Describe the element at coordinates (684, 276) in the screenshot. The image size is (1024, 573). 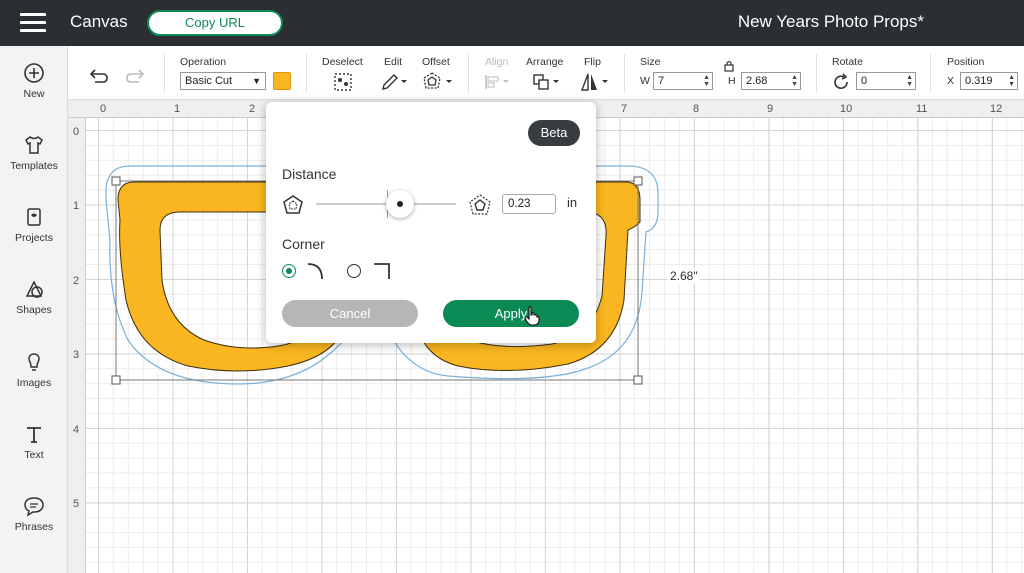
I see `height-dimension-readout: 2.68"` at that location.